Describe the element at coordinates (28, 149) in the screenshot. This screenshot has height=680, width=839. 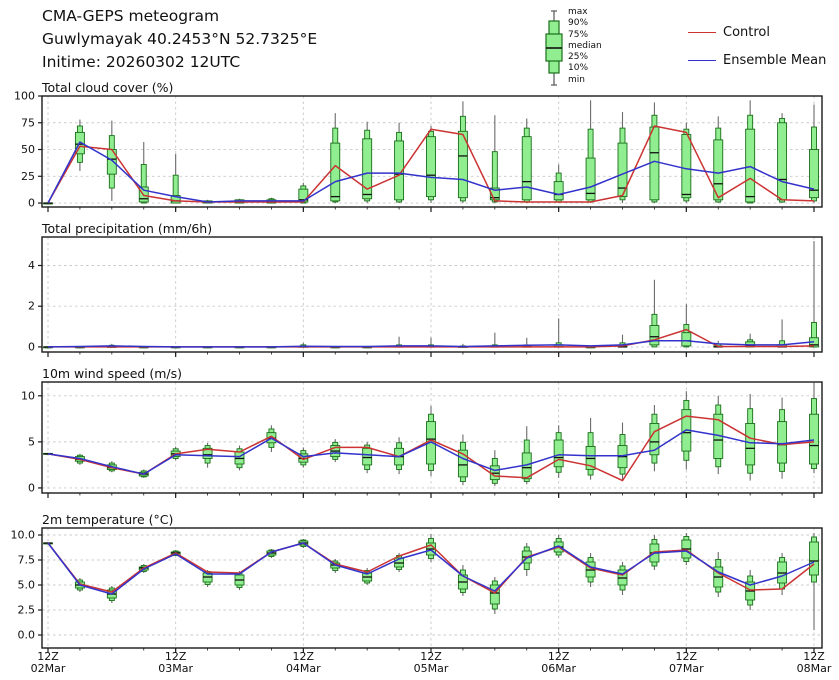
I see `y-tick-label: 50` at that location.